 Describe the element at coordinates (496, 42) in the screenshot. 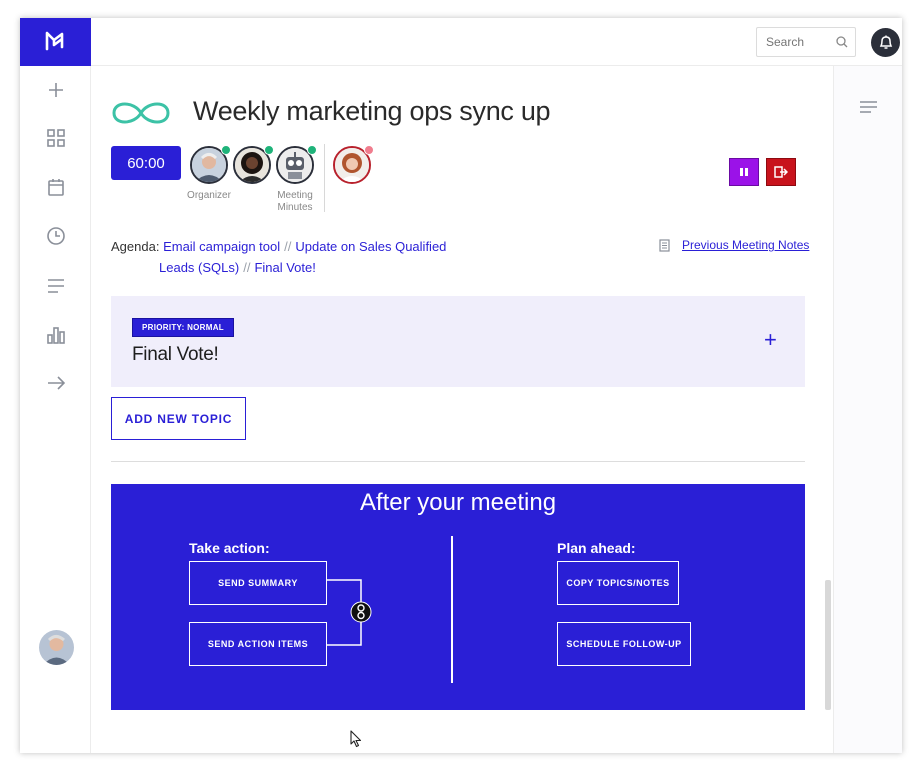

I see `top-bar` at that location.